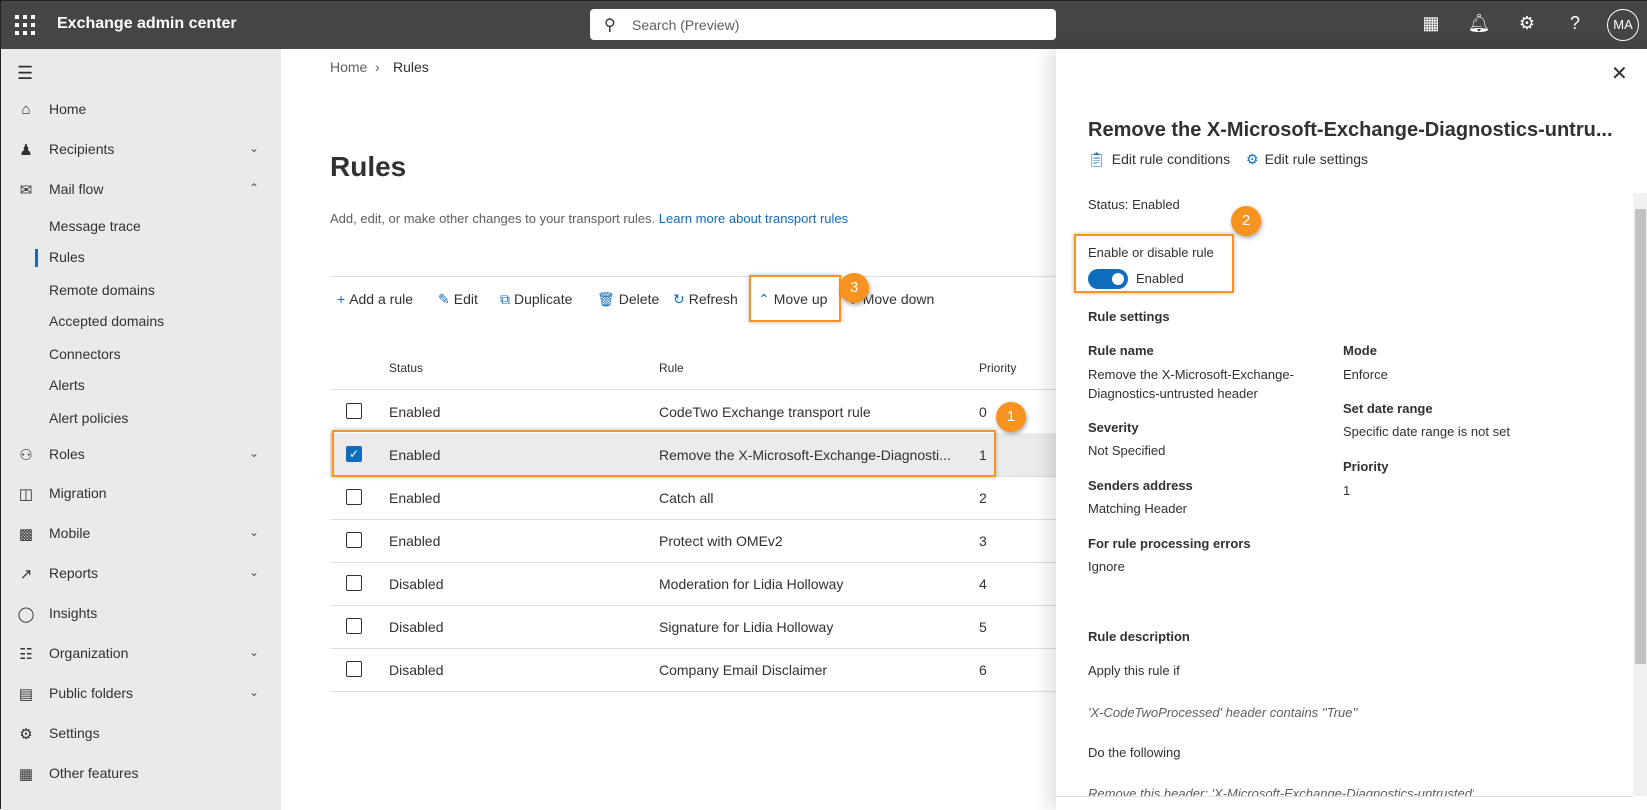 This screenshot has height=810, width=1647. What do you see at coordinates (102, 290) in the screenshot?
I see `sidebar-item-label: Remote domains` at bounding box center [102, 290].